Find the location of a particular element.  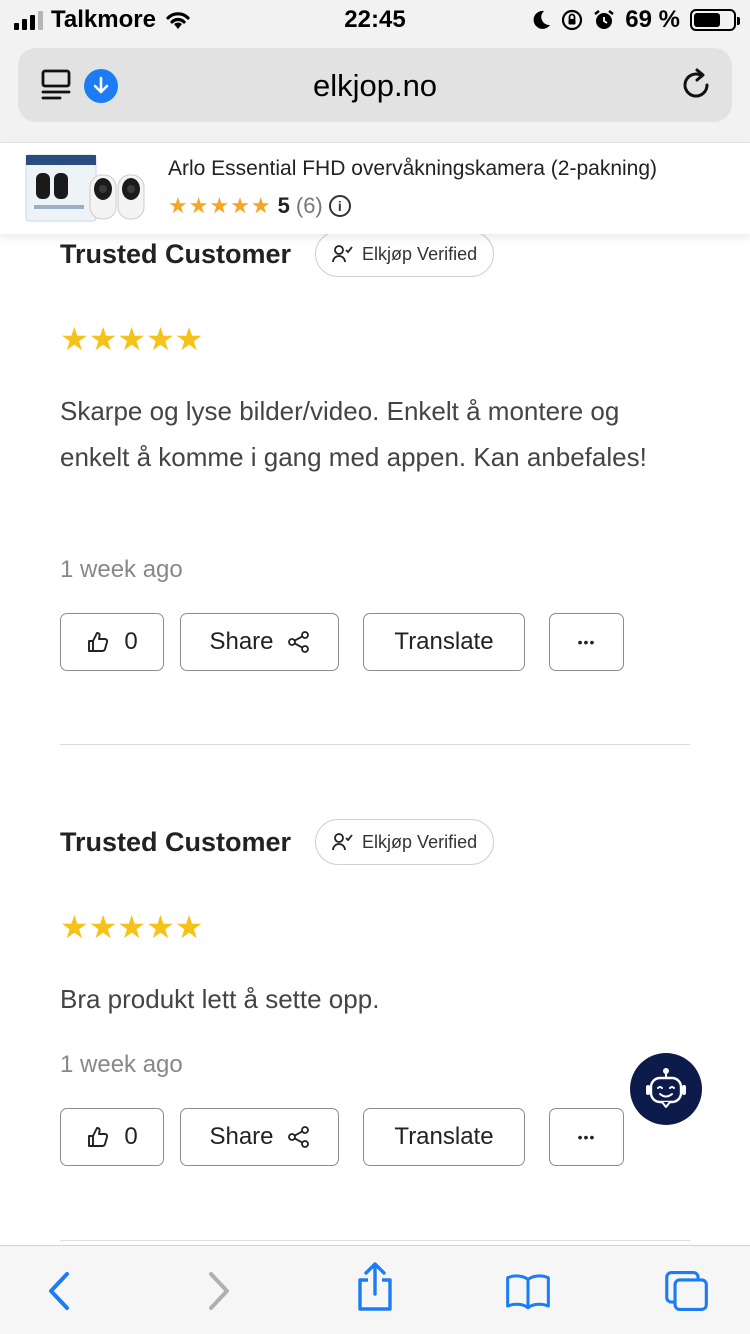

battery-percent: 69 % is located at coordinates (652, 19).